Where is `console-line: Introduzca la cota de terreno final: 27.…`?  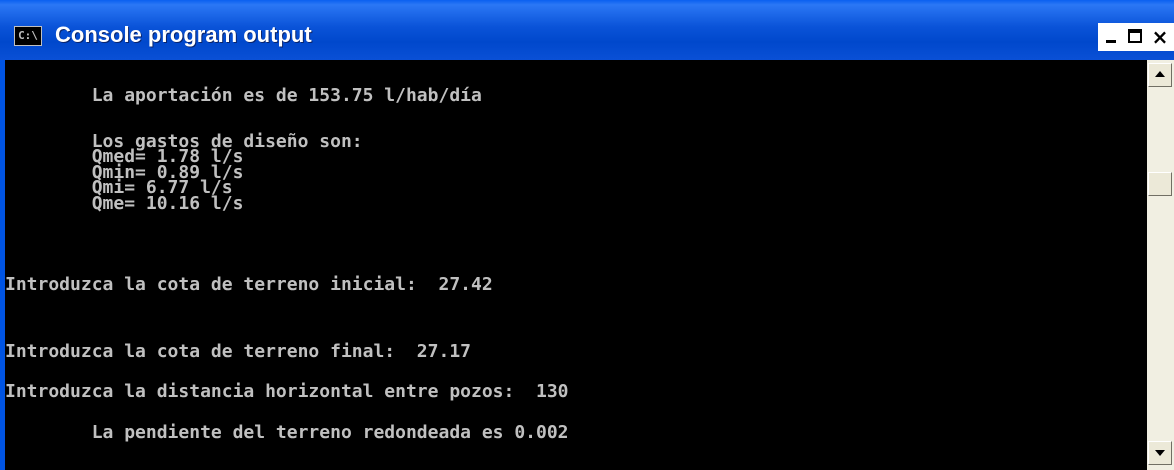
console-line: Introduzca la cota de terreno final: 27.… is located at coordinates (238, 351).